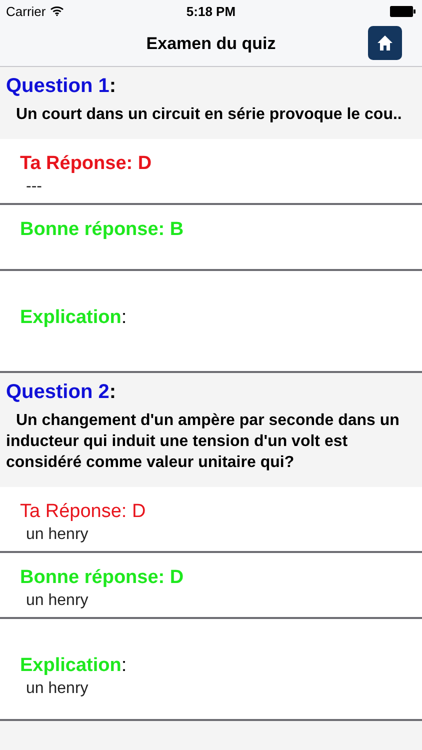 The height and width of the screenshot is (750, 422). Describe the element at coordinates (209, 115) in the screenshot. I see `question-text: Un court dans un circuit en série provoque le cou..` at that location.